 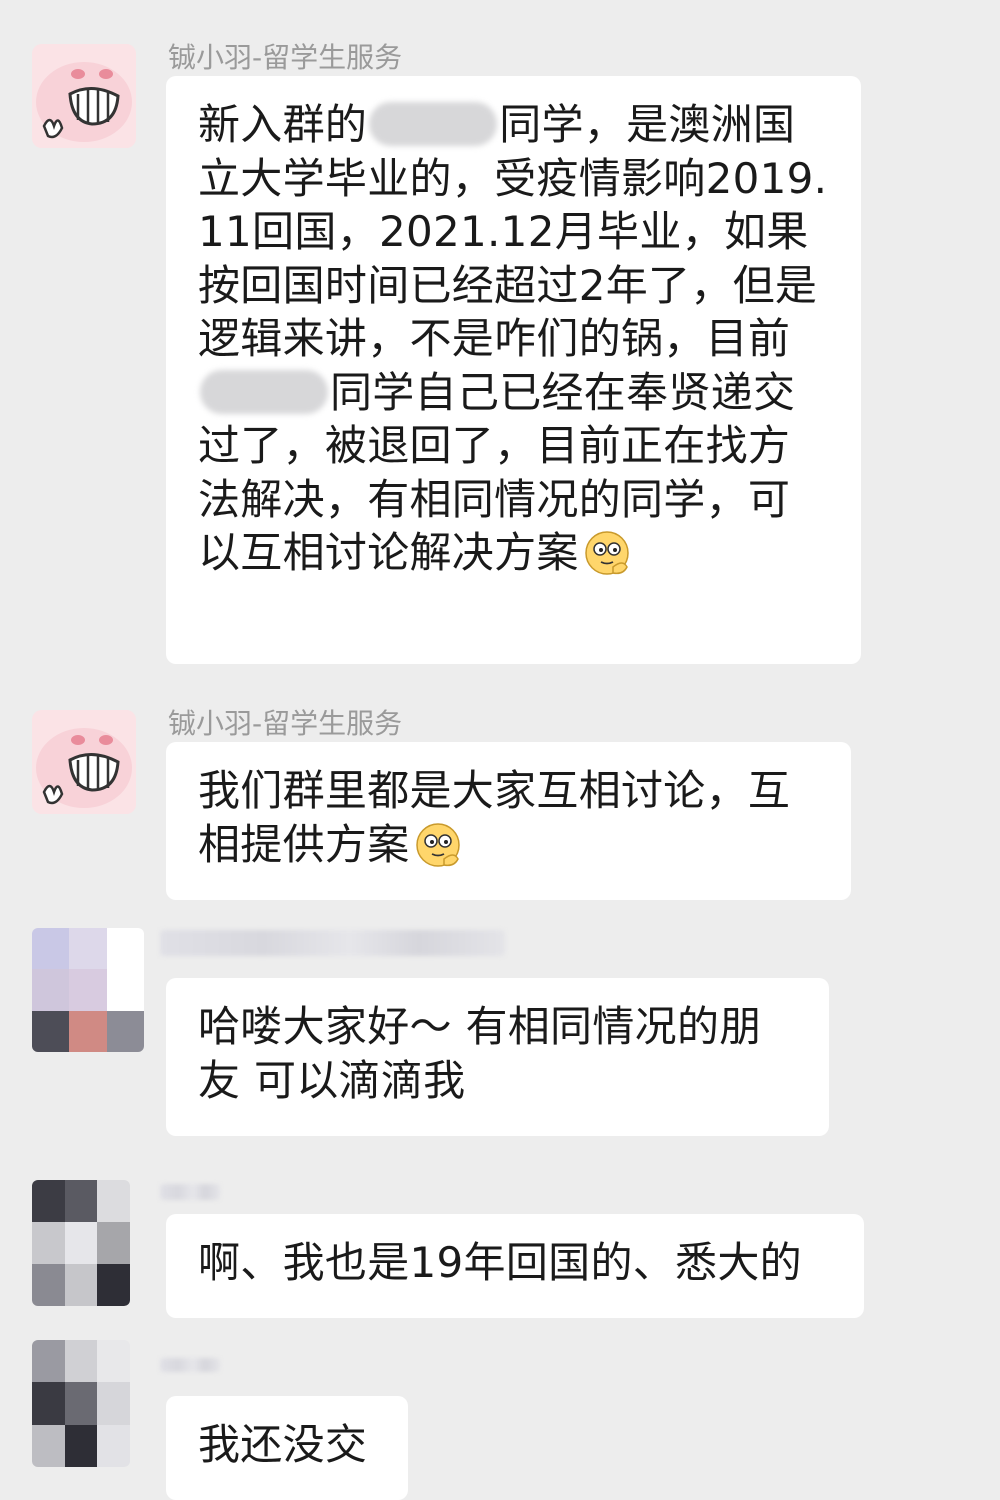 I want to click on message-text-segment: 我还没交, so click(x=283, y=1444).